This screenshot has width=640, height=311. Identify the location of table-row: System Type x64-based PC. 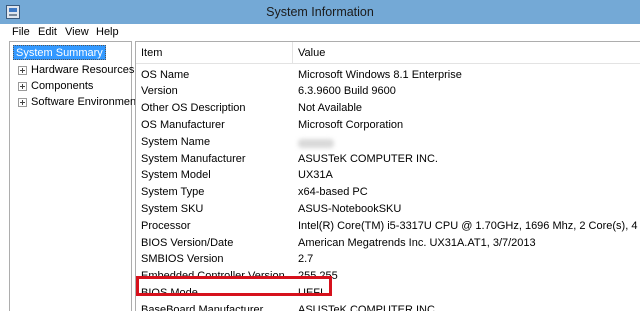
(388, 192).